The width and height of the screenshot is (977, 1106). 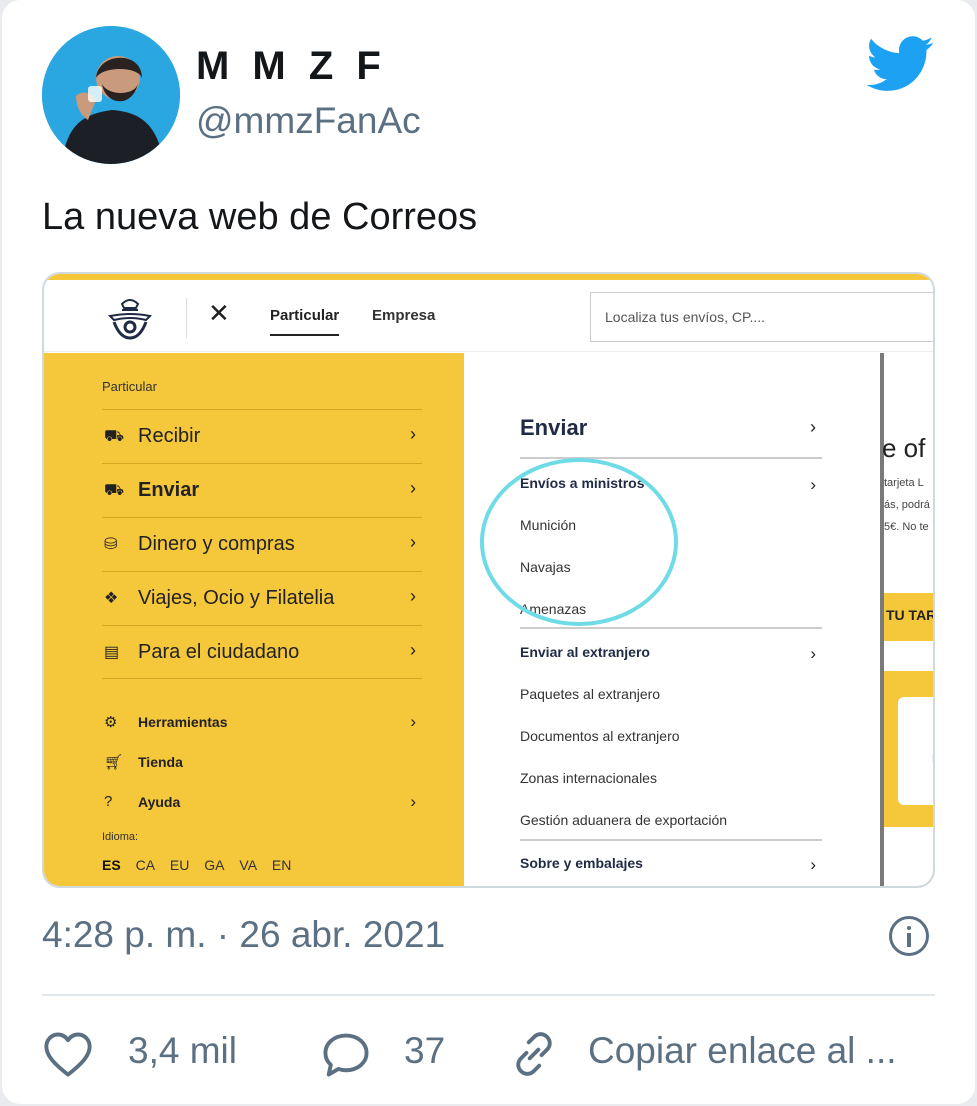 I want to click on reply-icon, so click(x=346, y=1055).